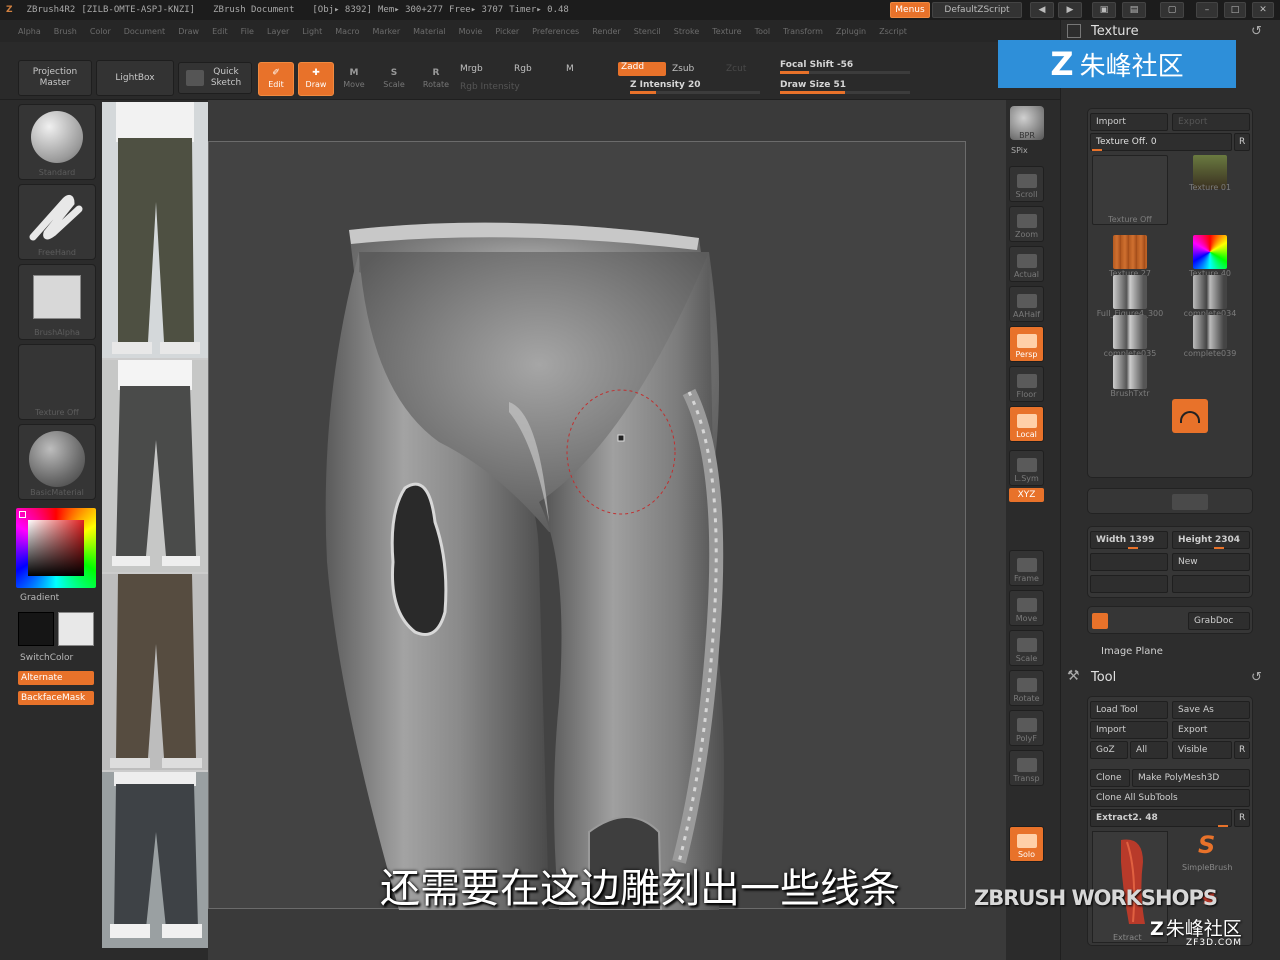 The width and height of the screenshot is (1280, 960). Describe the element at coordinates (1129, 122) in the screenshot. I see `texture-import-button: Import` at that location.